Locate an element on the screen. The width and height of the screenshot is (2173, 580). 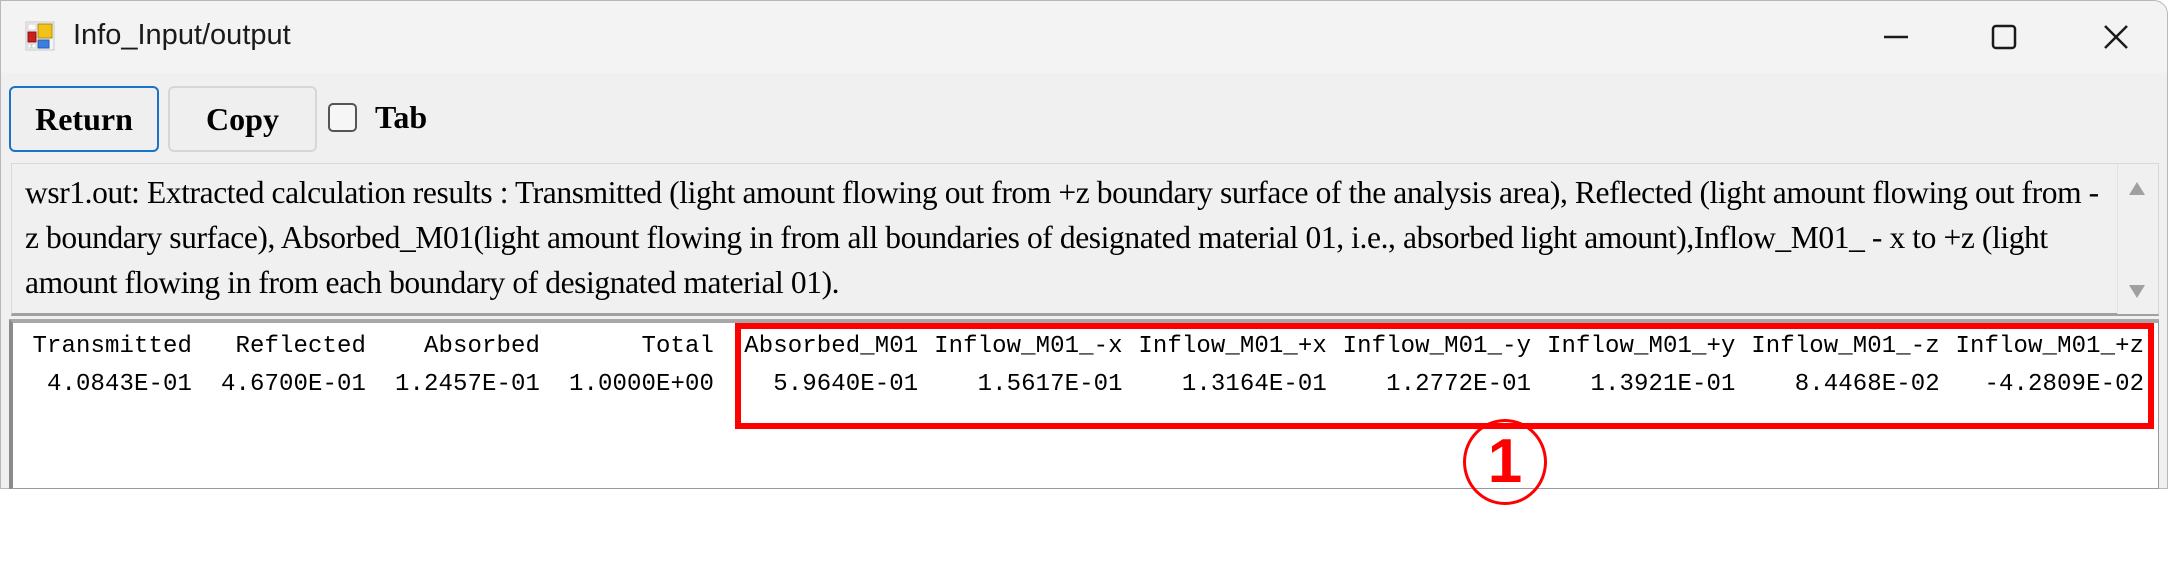
minimize-icon is located at coordinates (1896, 37).